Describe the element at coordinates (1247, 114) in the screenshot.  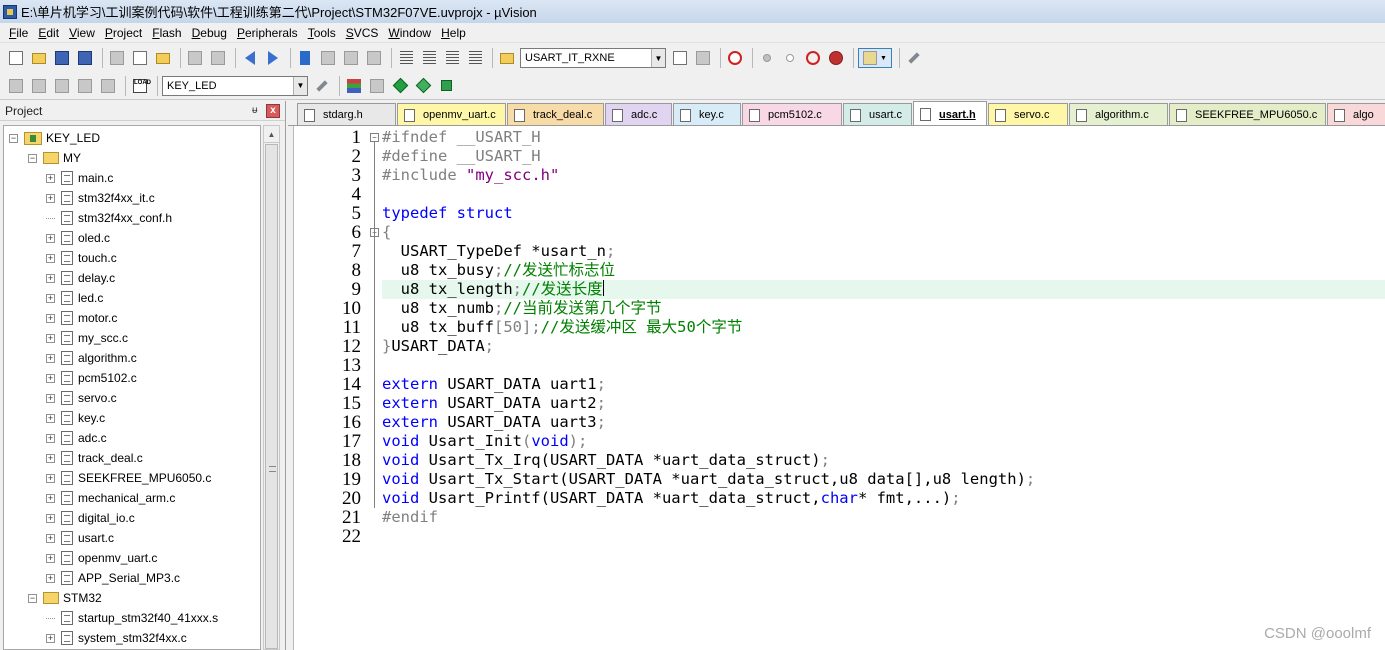
I see `tab-seekfree-mpu6050-c: SEEKFREE_MPU6050.c` at that location.